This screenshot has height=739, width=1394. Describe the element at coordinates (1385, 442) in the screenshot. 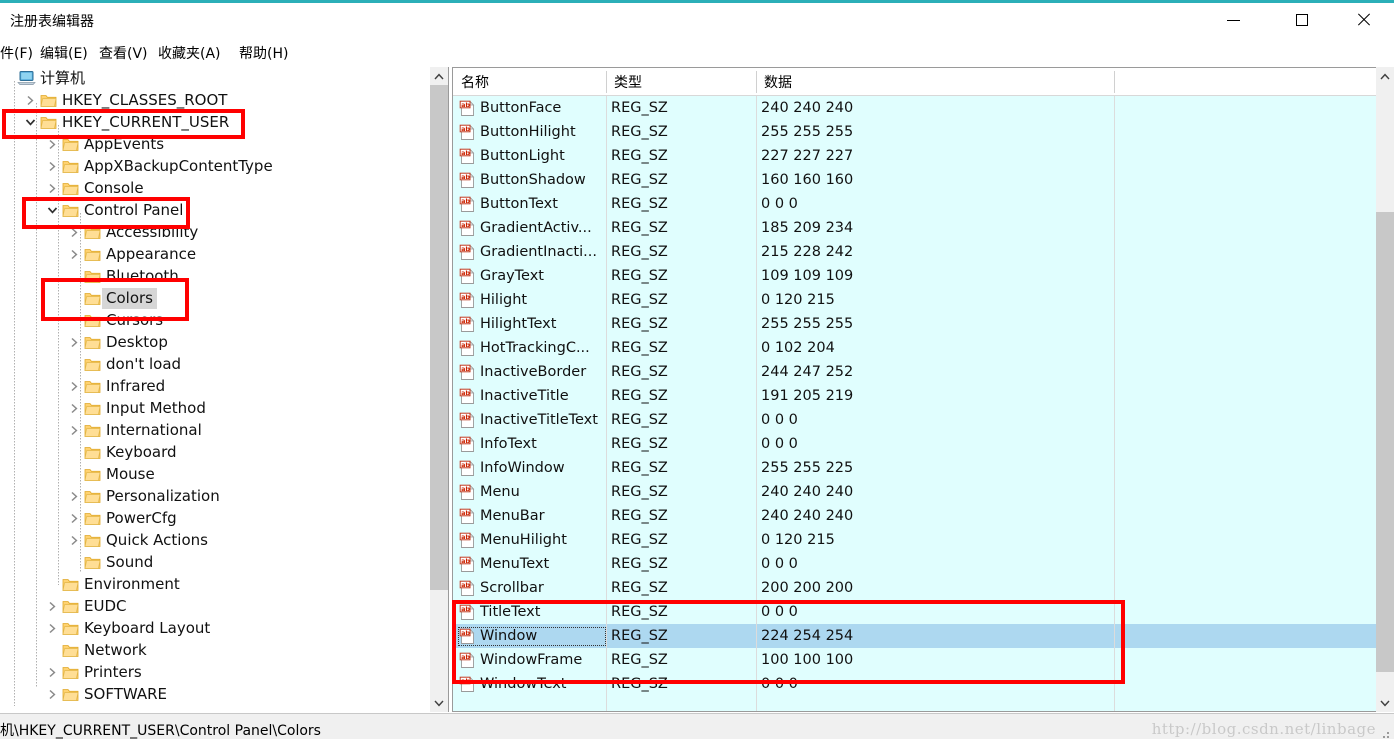

I see `list-scrollbar-thumb` at that location.